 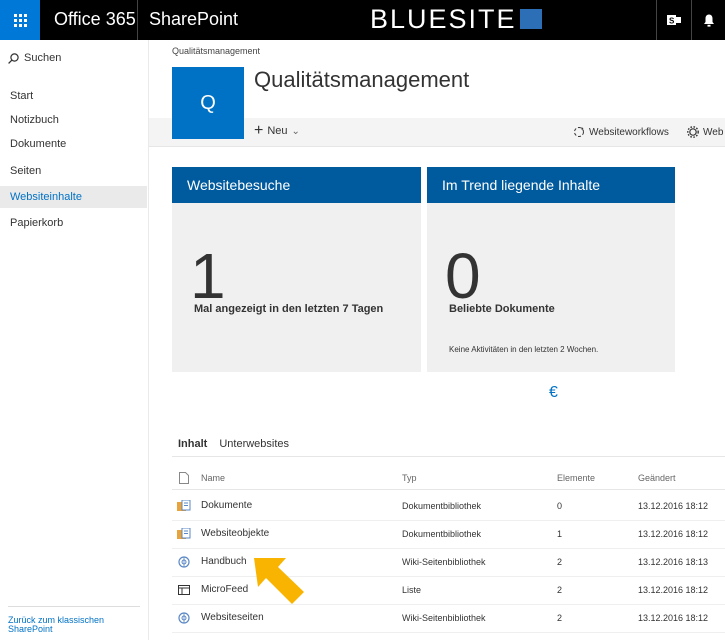 I want to click on bluesite-logo-box, so click(x=530, y=19).